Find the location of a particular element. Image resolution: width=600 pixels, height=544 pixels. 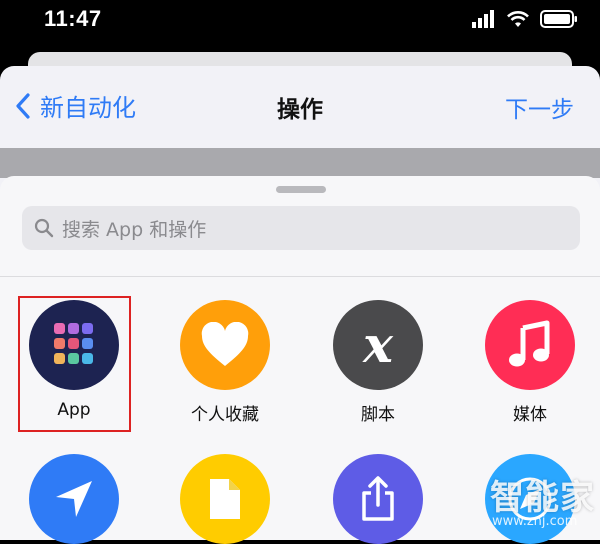

action-documents is located at coordinates (225, 499).